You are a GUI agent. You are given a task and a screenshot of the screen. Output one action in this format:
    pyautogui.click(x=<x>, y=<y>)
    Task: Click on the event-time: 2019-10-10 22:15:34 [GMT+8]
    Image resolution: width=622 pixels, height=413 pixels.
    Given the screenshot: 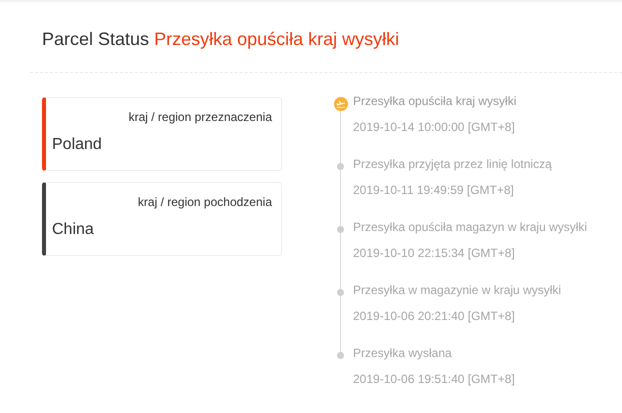 What is the action you would take?
    pyautogui.click(x=434, y=253)
    